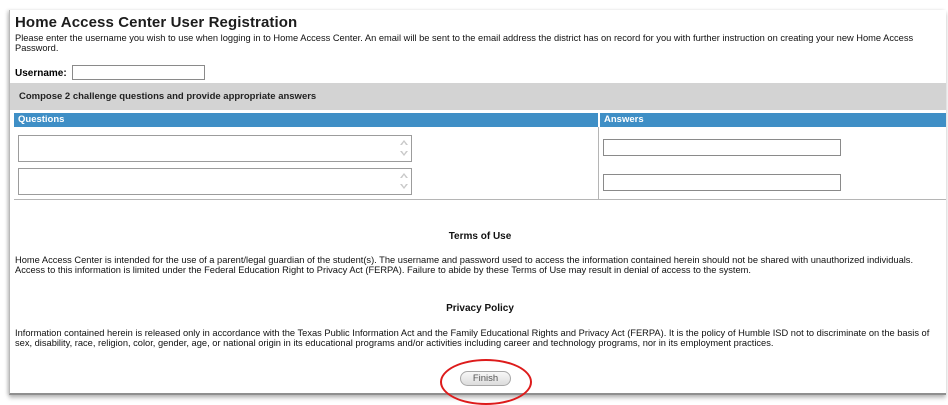 The width and height of the screenshot is (948, 405). What do you see at coordinates (486, 382) in the screenshot?
I see `finish-highlight-circle` at bounding box center [486, 382].